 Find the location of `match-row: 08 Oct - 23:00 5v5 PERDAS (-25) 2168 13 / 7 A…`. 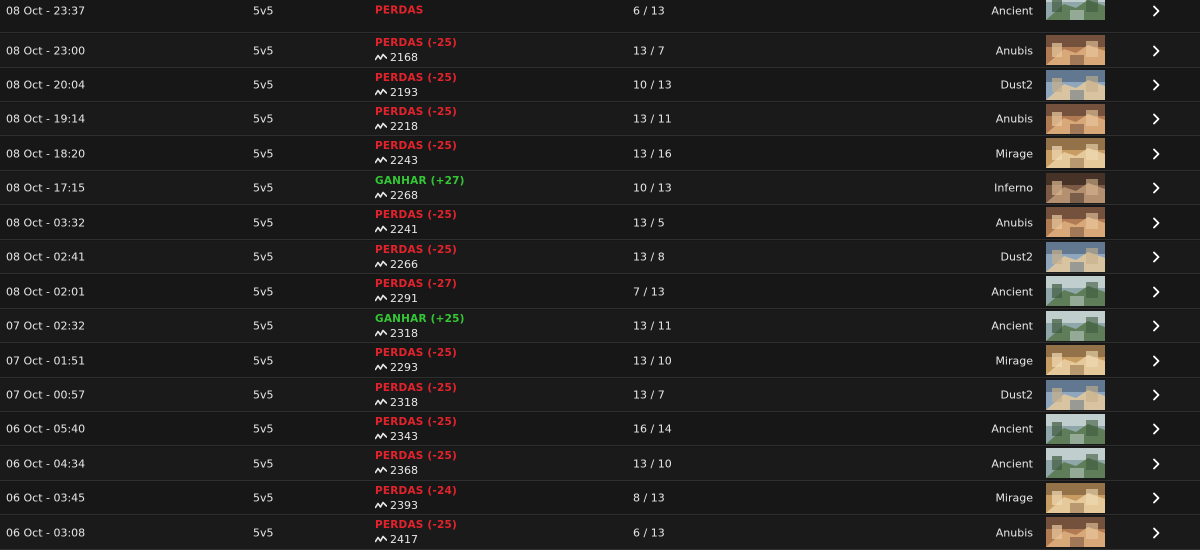

match-row: 08 Oct - 23:00 5v5 PERDAS (-25) 2168 13 / 7 A… is located at coordinates (600, 51).